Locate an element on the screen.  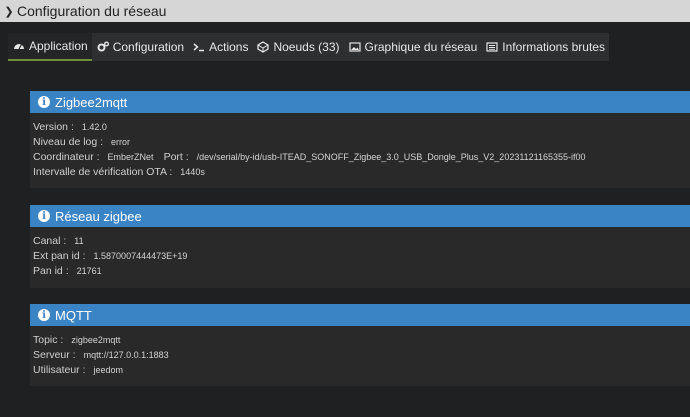
tab-label: Actions is located at coordinates (229, 47).